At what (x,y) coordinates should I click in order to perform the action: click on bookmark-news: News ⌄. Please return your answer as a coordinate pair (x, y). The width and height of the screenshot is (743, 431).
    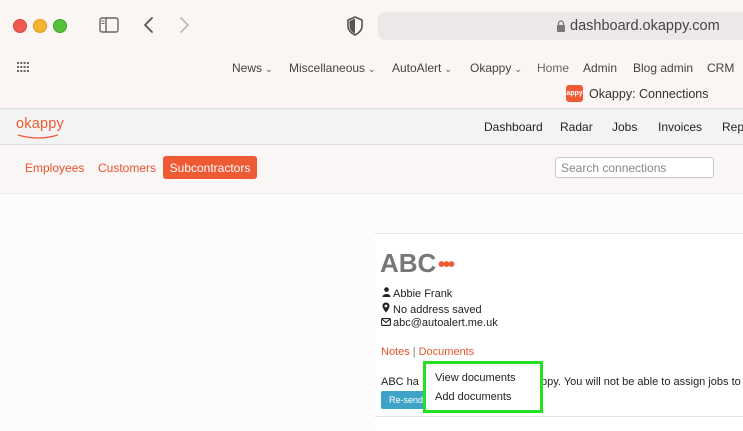
    Looking at the image, I should click on (252, 68).